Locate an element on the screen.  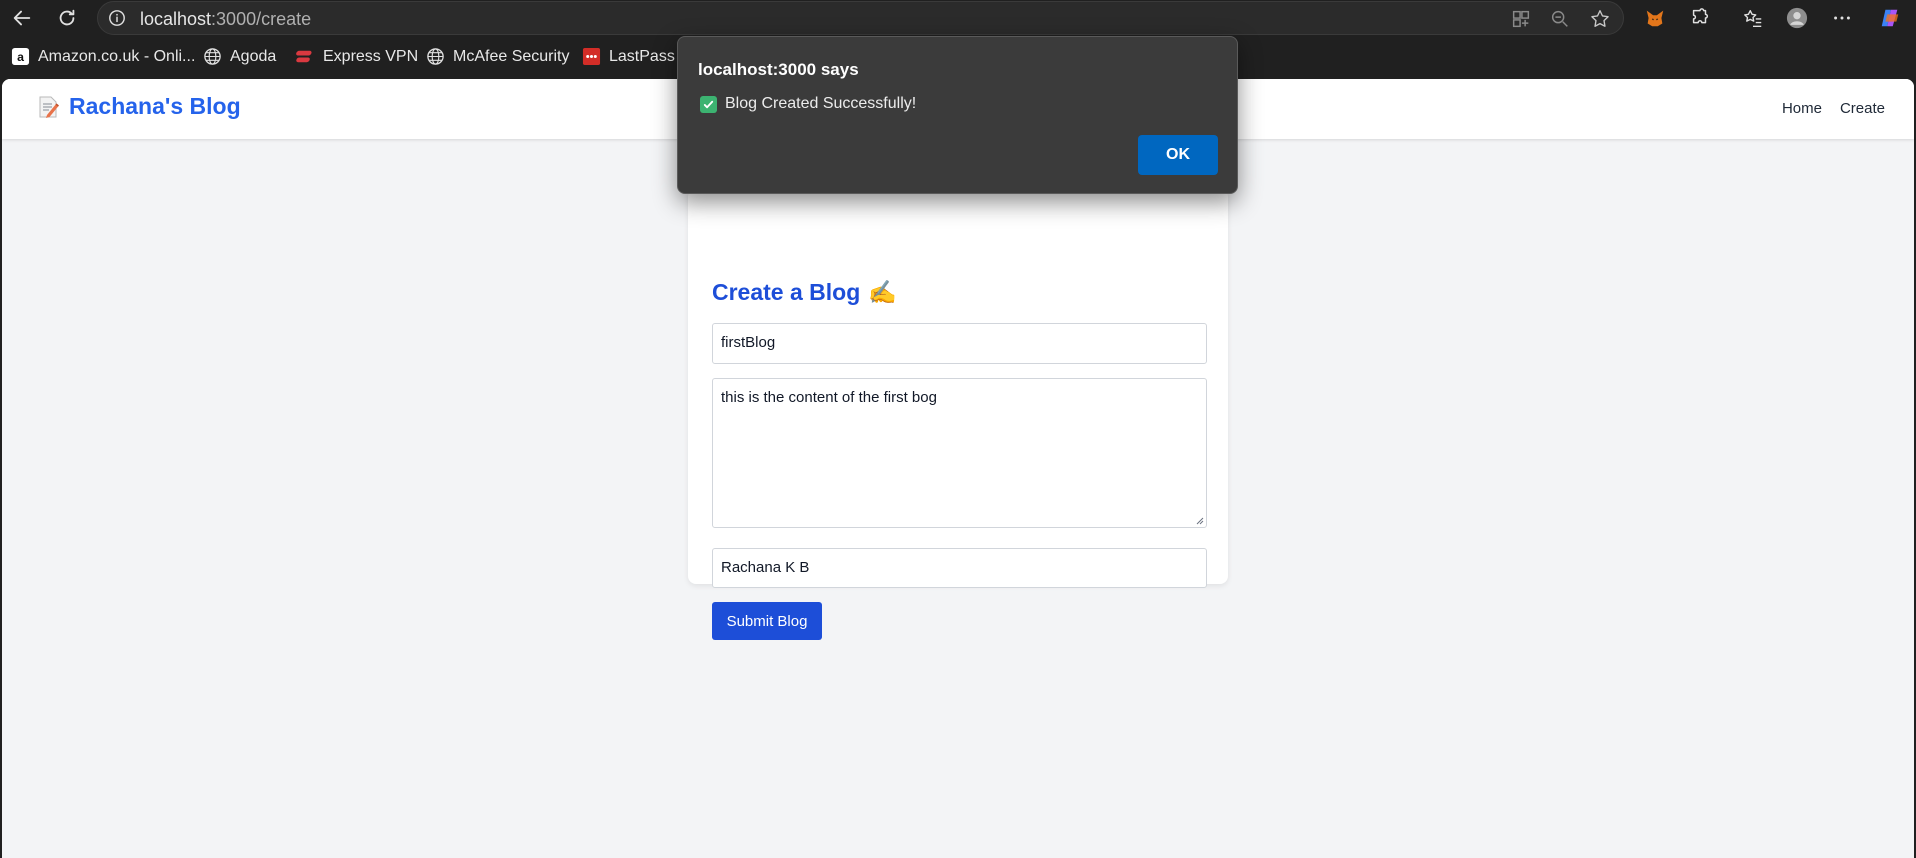
bookmark-label: Express VPN is located at coordinates (371, 56).